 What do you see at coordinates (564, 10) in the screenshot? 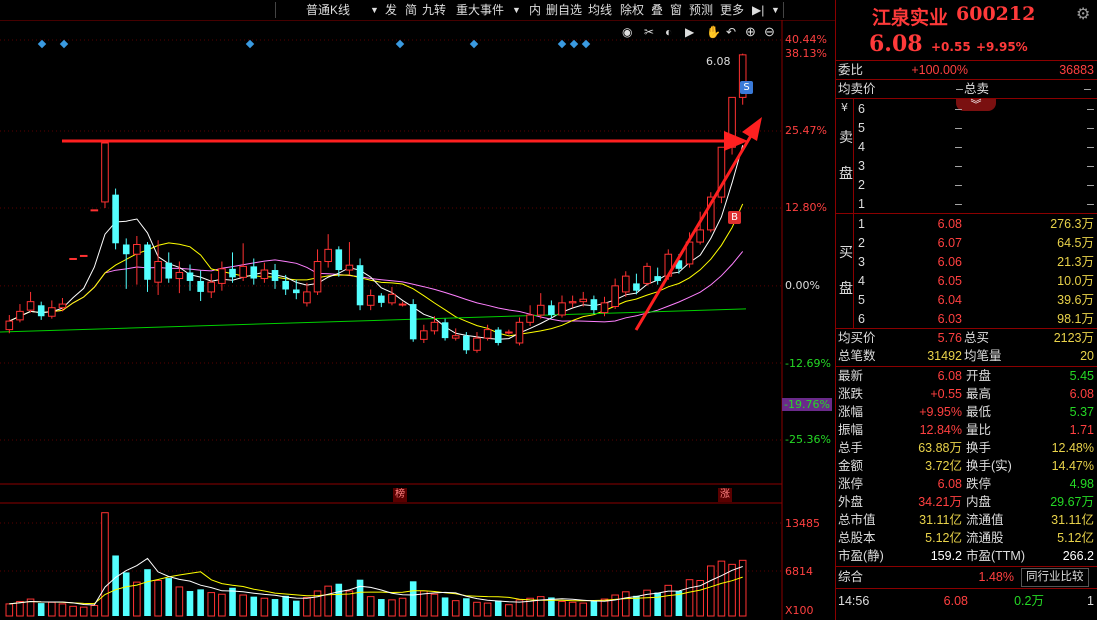
I see `toolbar-item-remove-watchlist: 删自选` at bounding box center [564, 10].